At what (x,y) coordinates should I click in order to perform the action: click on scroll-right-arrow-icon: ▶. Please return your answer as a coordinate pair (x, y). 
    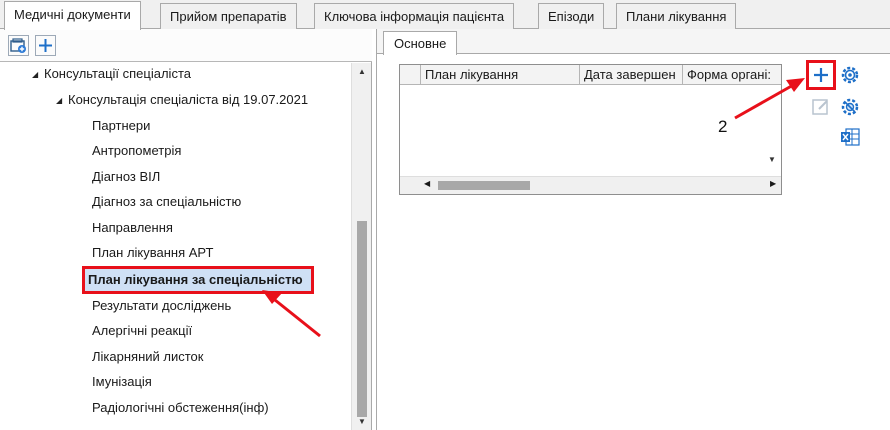
    Looking at the image, I should click on (773, 183).